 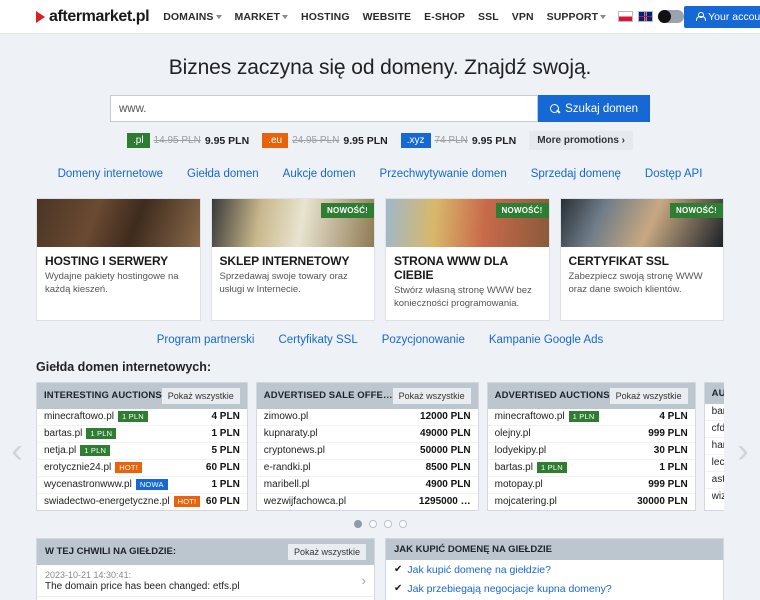 I want to click on table-row: erotycznie24.pl HOT! 60 PLN, so click(x=142, y=468).